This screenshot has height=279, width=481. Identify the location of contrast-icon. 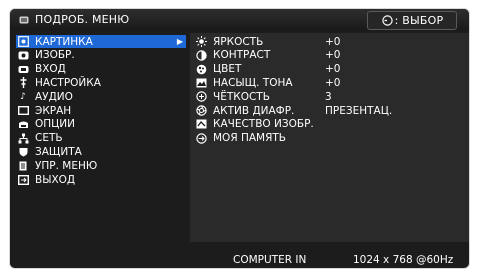
(201, 55).